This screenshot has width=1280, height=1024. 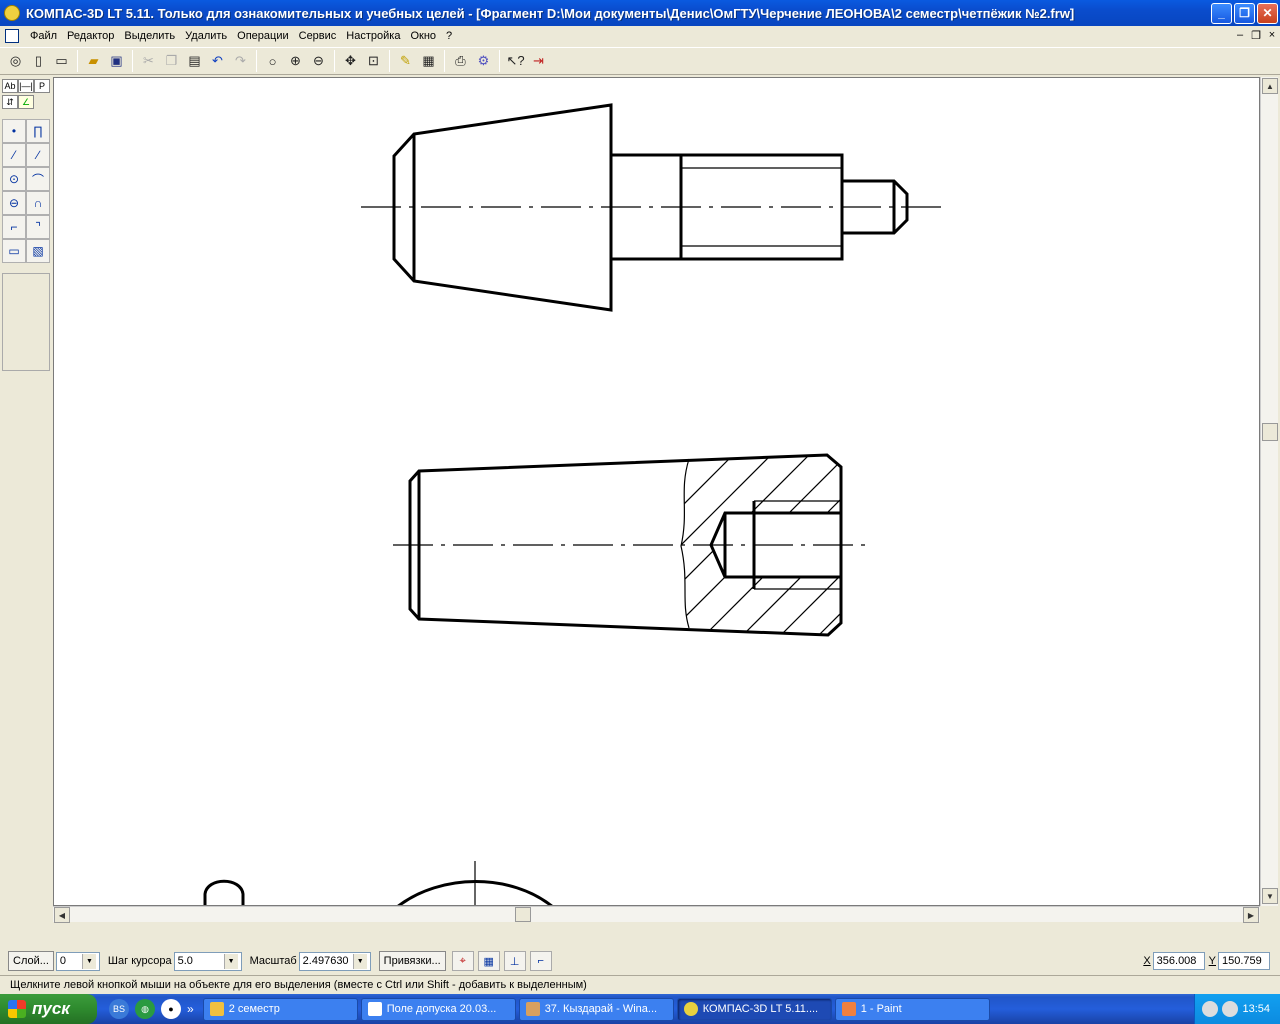 What do you see at coordinates (42, 86) in the screenshot?
I see `tab-edit: P` at bounding box center [42, 86].